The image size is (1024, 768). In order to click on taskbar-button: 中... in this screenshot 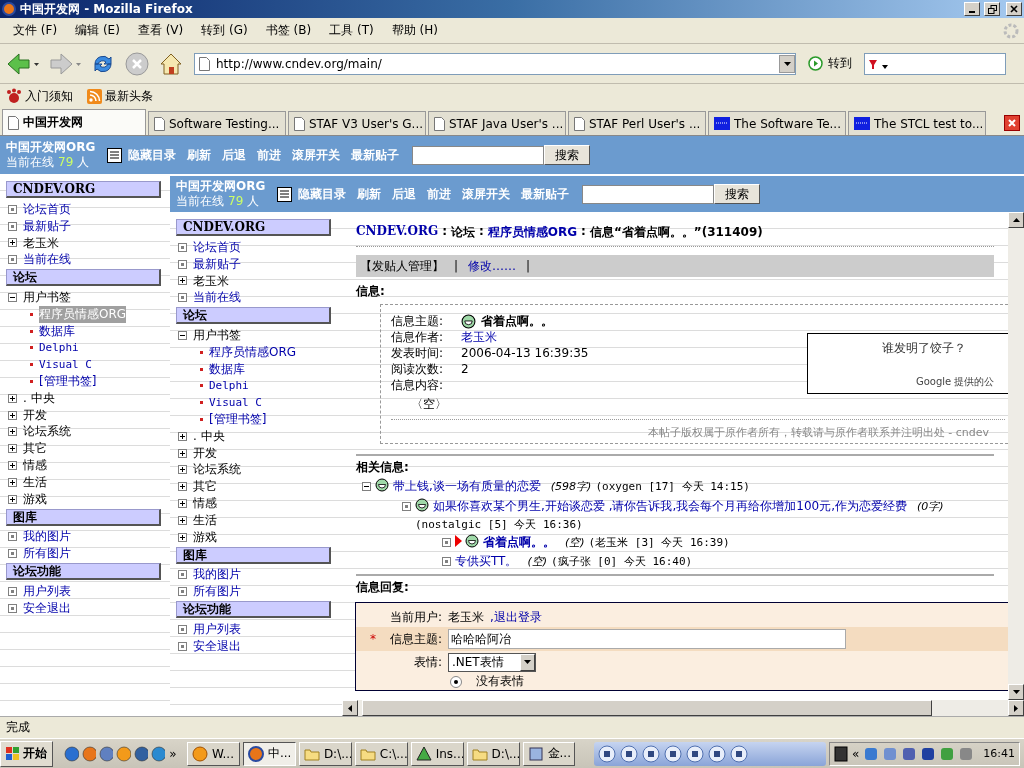, I will do `click(269, 753)`.